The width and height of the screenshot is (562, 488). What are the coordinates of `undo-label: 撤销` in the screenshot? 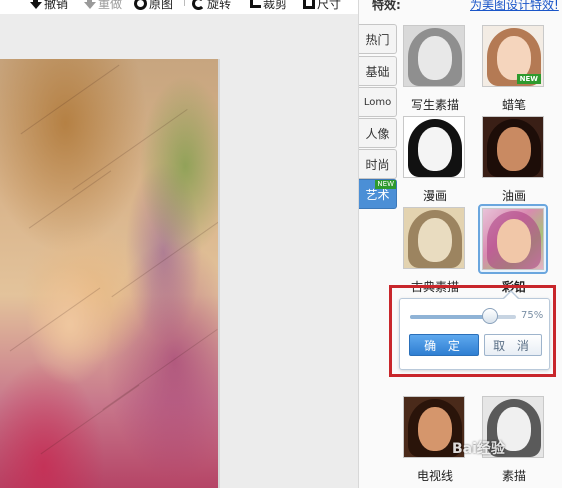 It's located at (56, 5).